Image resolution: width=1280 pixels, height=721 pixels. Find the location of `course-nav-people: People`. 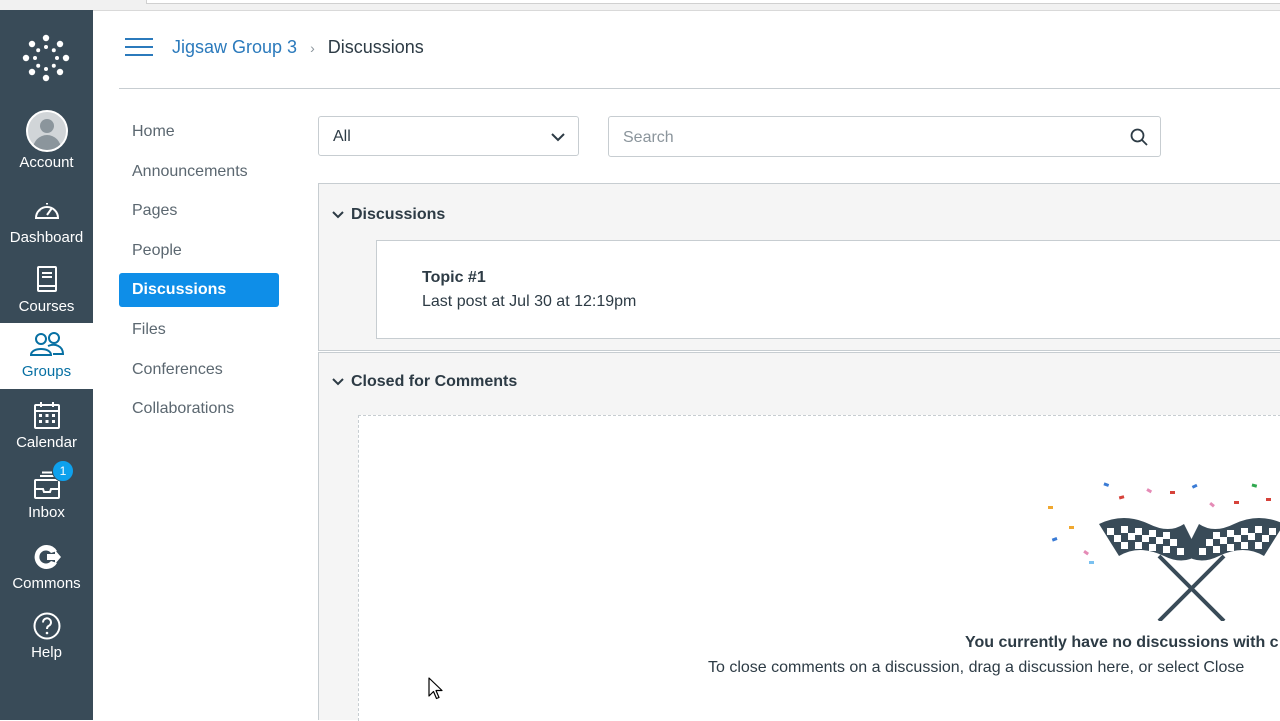

course-nav-people: People is located at coordinates (199, 251).